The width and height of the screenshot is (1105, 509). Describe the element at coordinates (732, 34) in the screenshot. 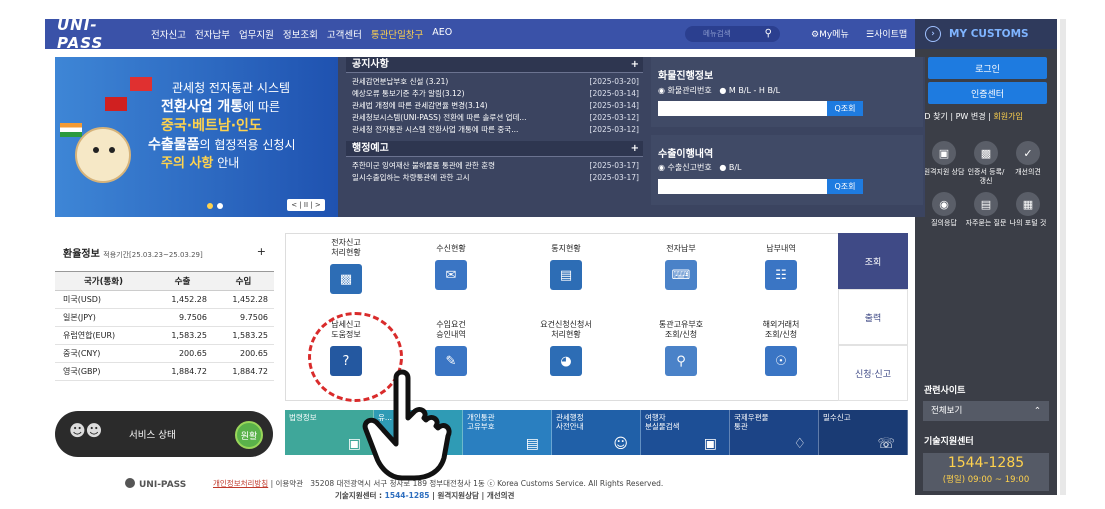

I see `menu-search-input: 메뉴검색 ⚲` at that location.